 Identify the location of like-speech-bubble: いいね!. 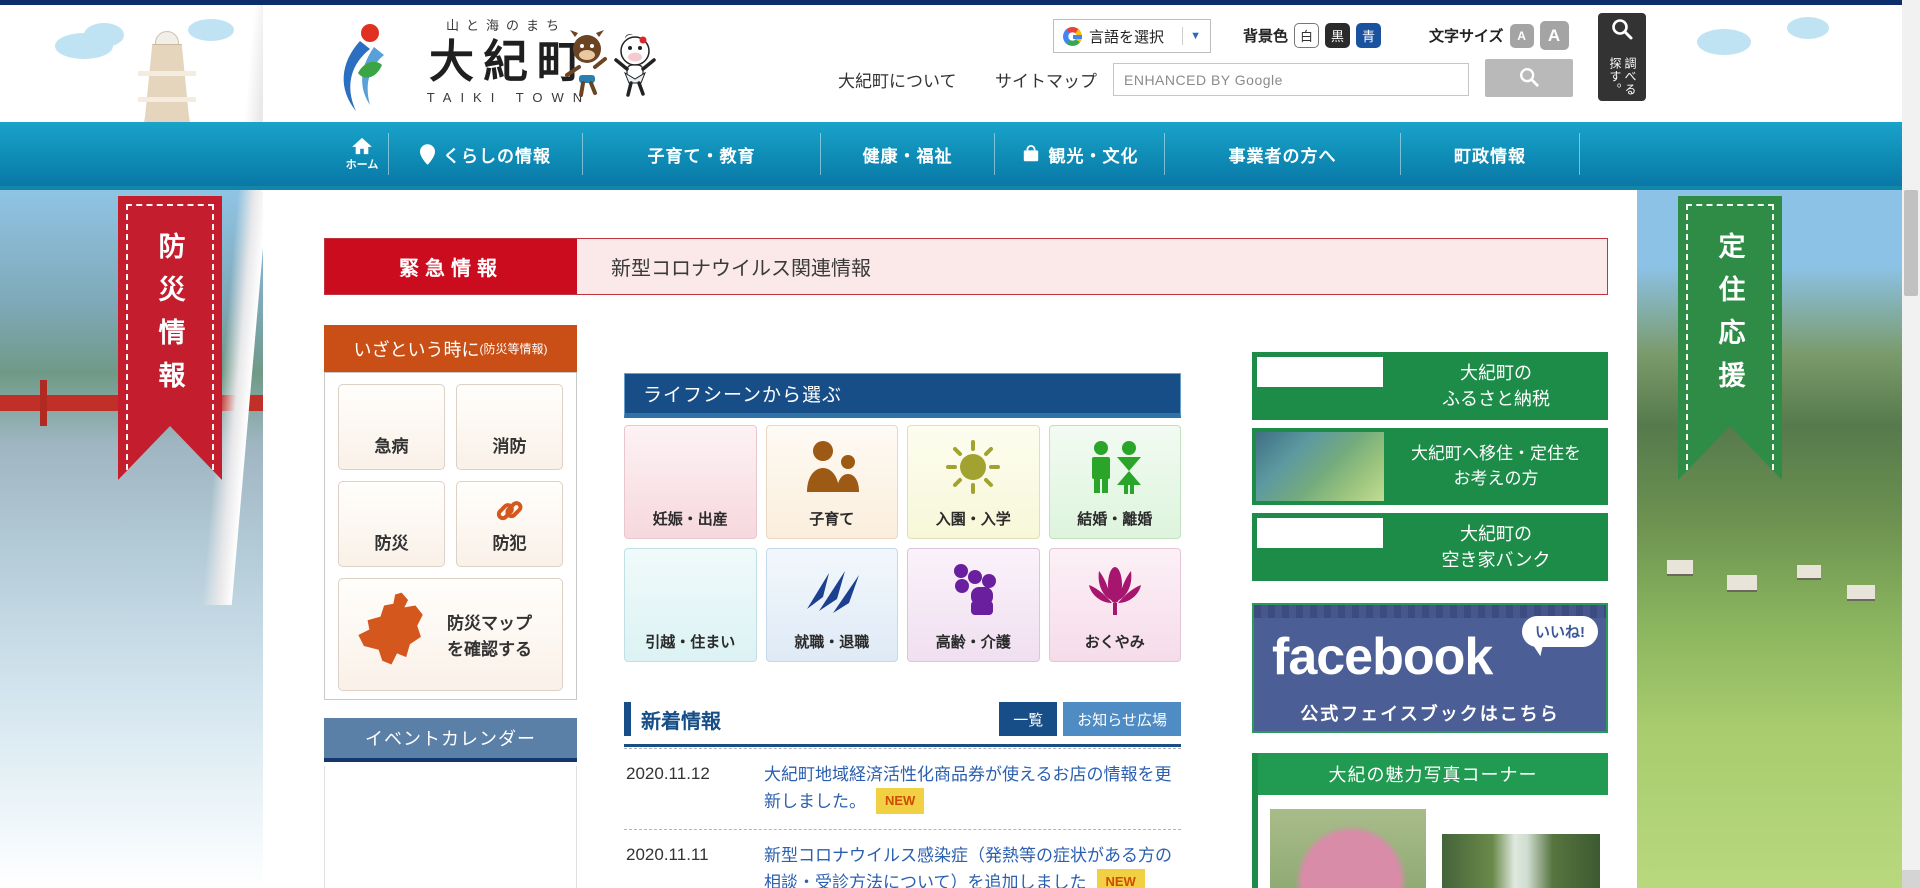
(1560, 631).